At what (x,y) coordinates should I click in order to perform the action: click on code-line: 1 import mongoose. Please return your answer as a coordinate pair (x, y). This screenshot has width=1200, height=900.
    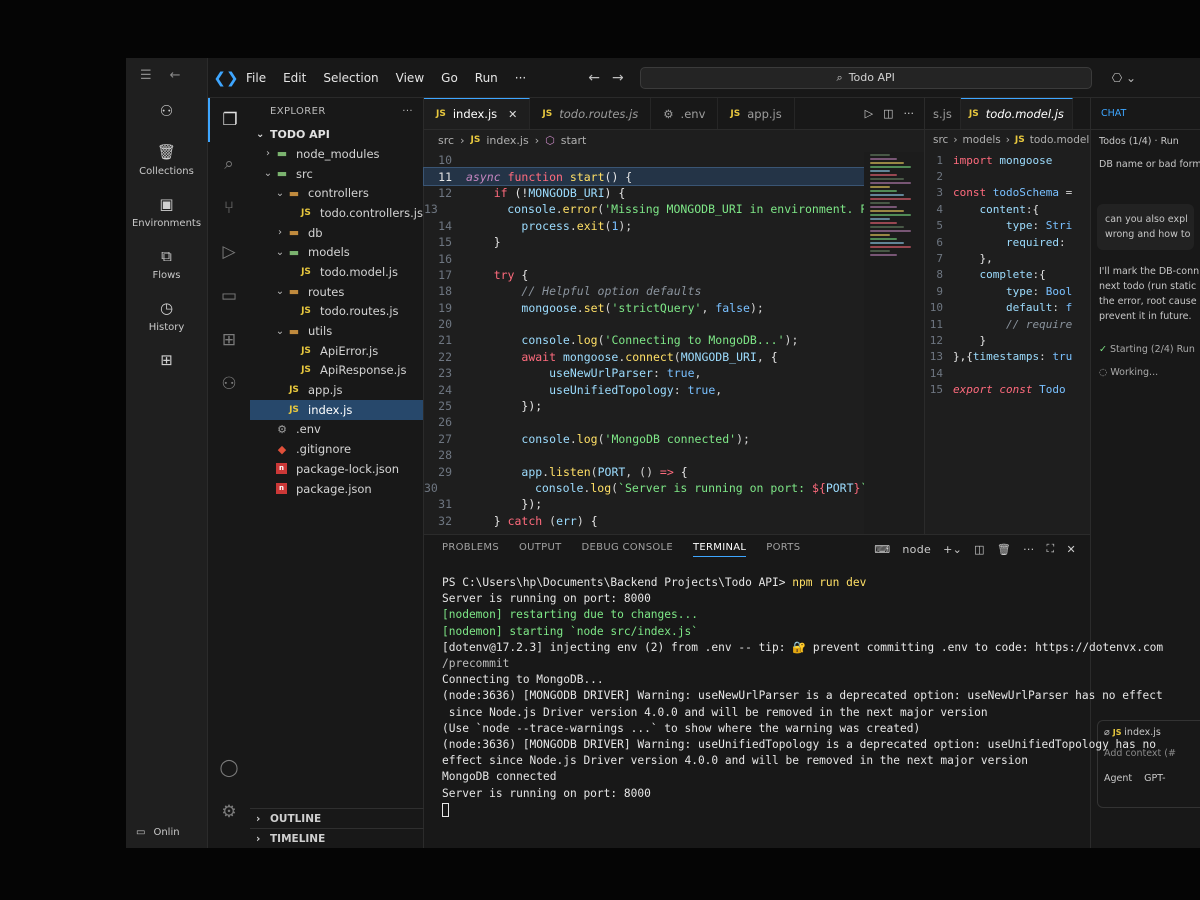
    Looking at the image, I should click on (1008, 160).